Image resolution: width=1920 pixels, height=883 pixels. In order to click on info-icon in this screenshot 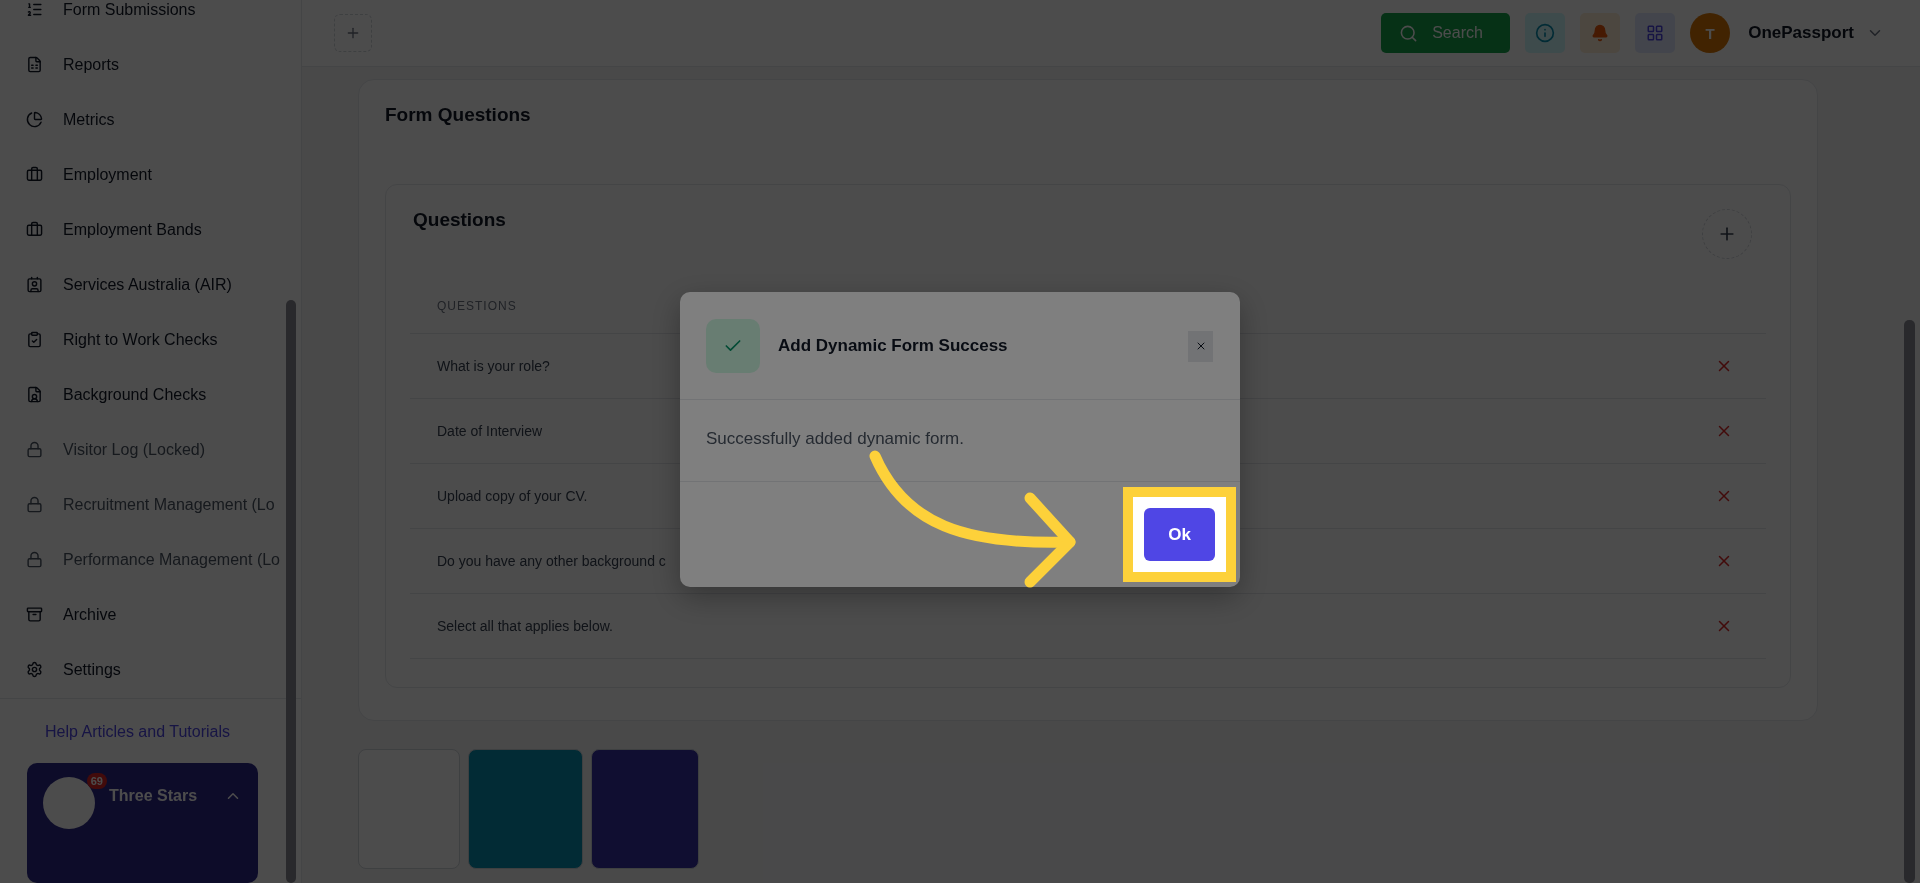, I will do `click(1545, 33)`.